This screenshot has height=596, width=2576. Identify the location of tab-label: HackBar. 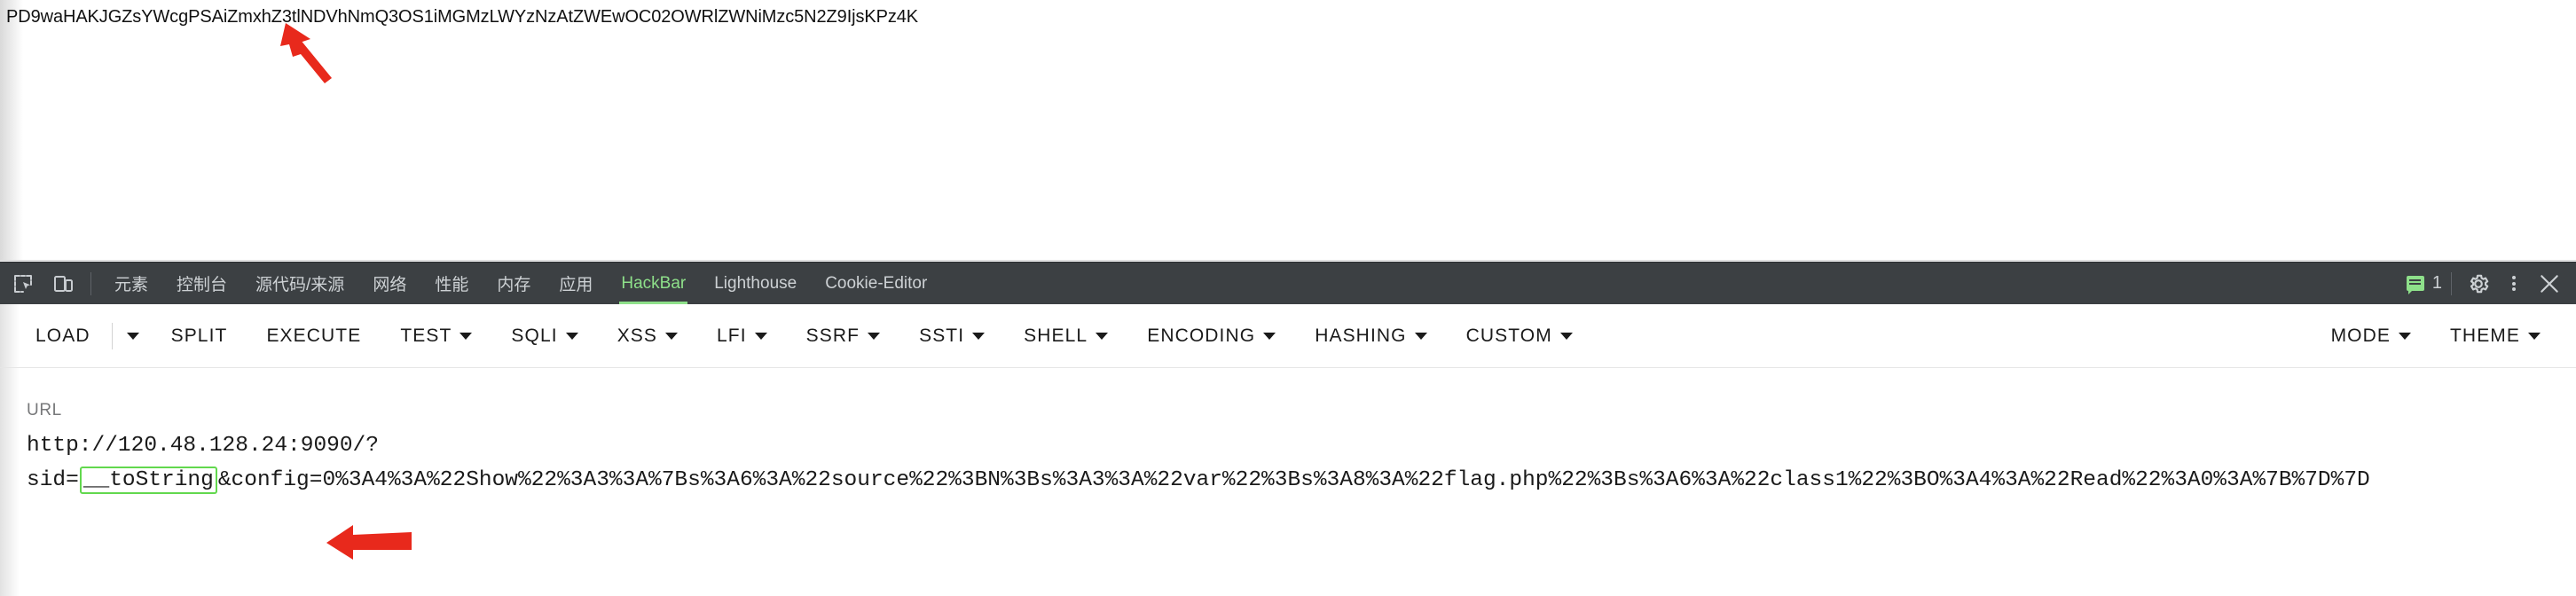
(654, 283).